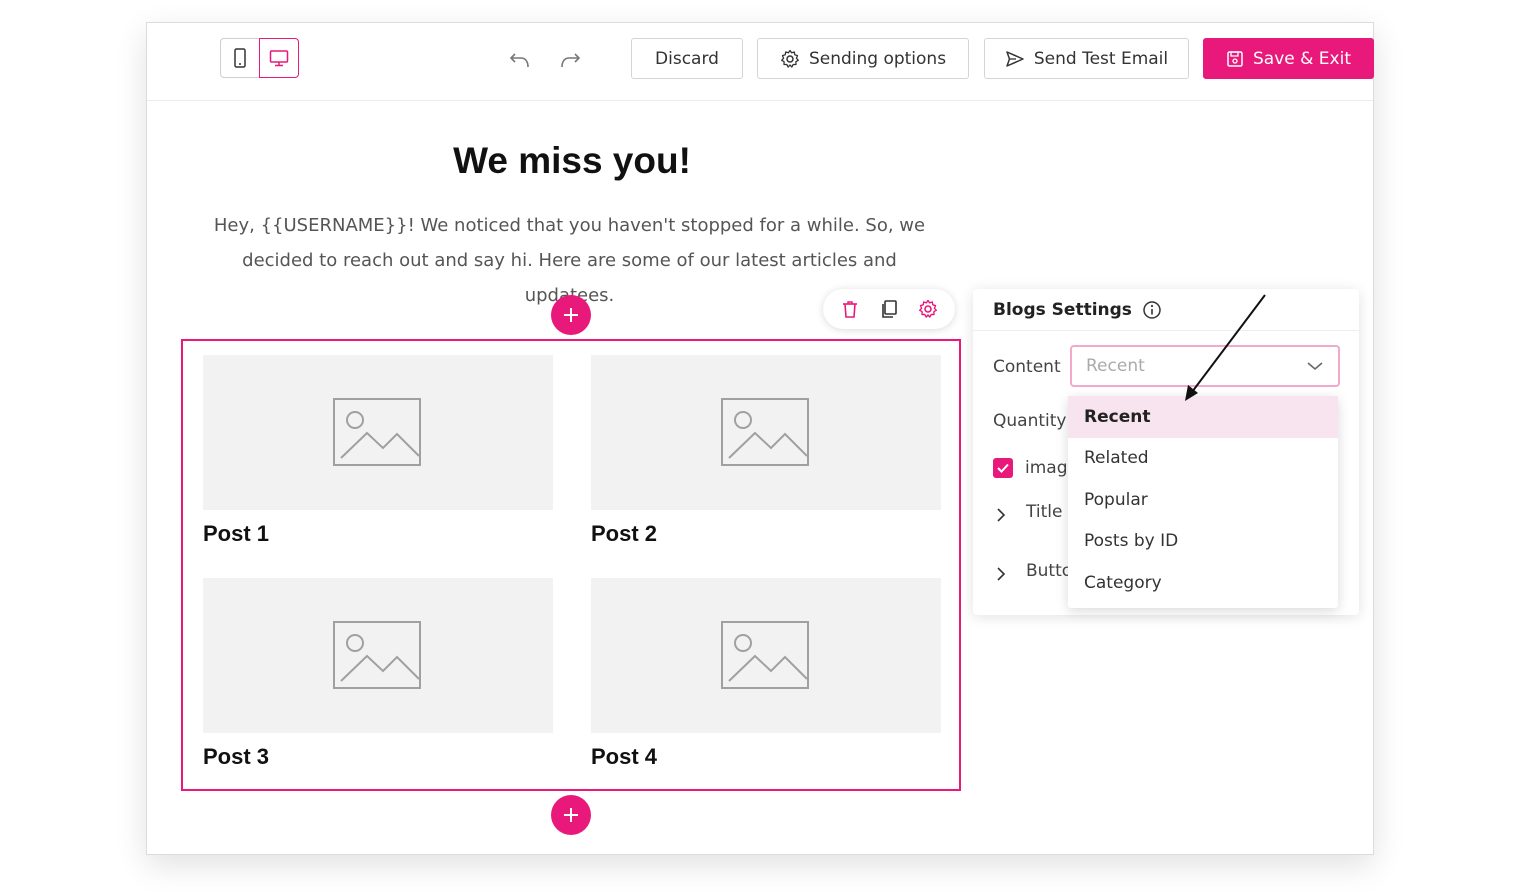 This screenshot has width=1520, height=892. What do you see at coordinates (1049, 571) in the screenshot?
I see `button-section-label: Butto` at bounding box center [1049, 571].